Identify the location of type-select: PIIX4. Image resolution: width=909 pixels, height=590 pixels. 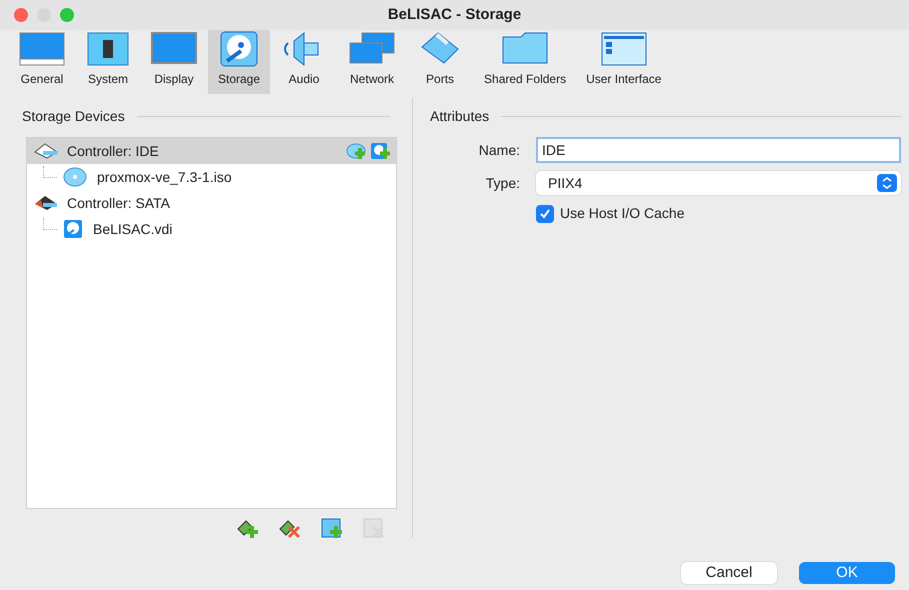
(718, 183).